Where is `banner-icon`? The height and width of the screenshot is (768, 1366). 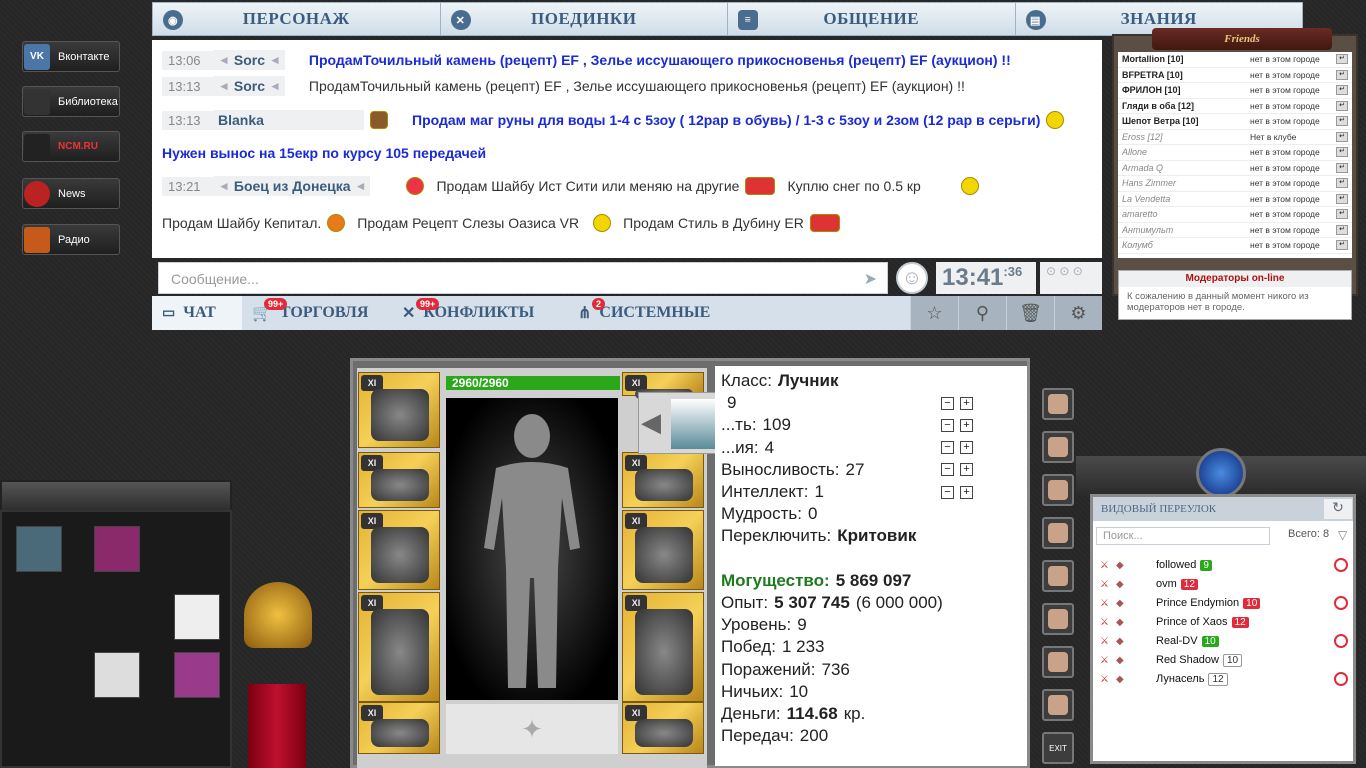 banner-icon is located at coordinates (277, 726).